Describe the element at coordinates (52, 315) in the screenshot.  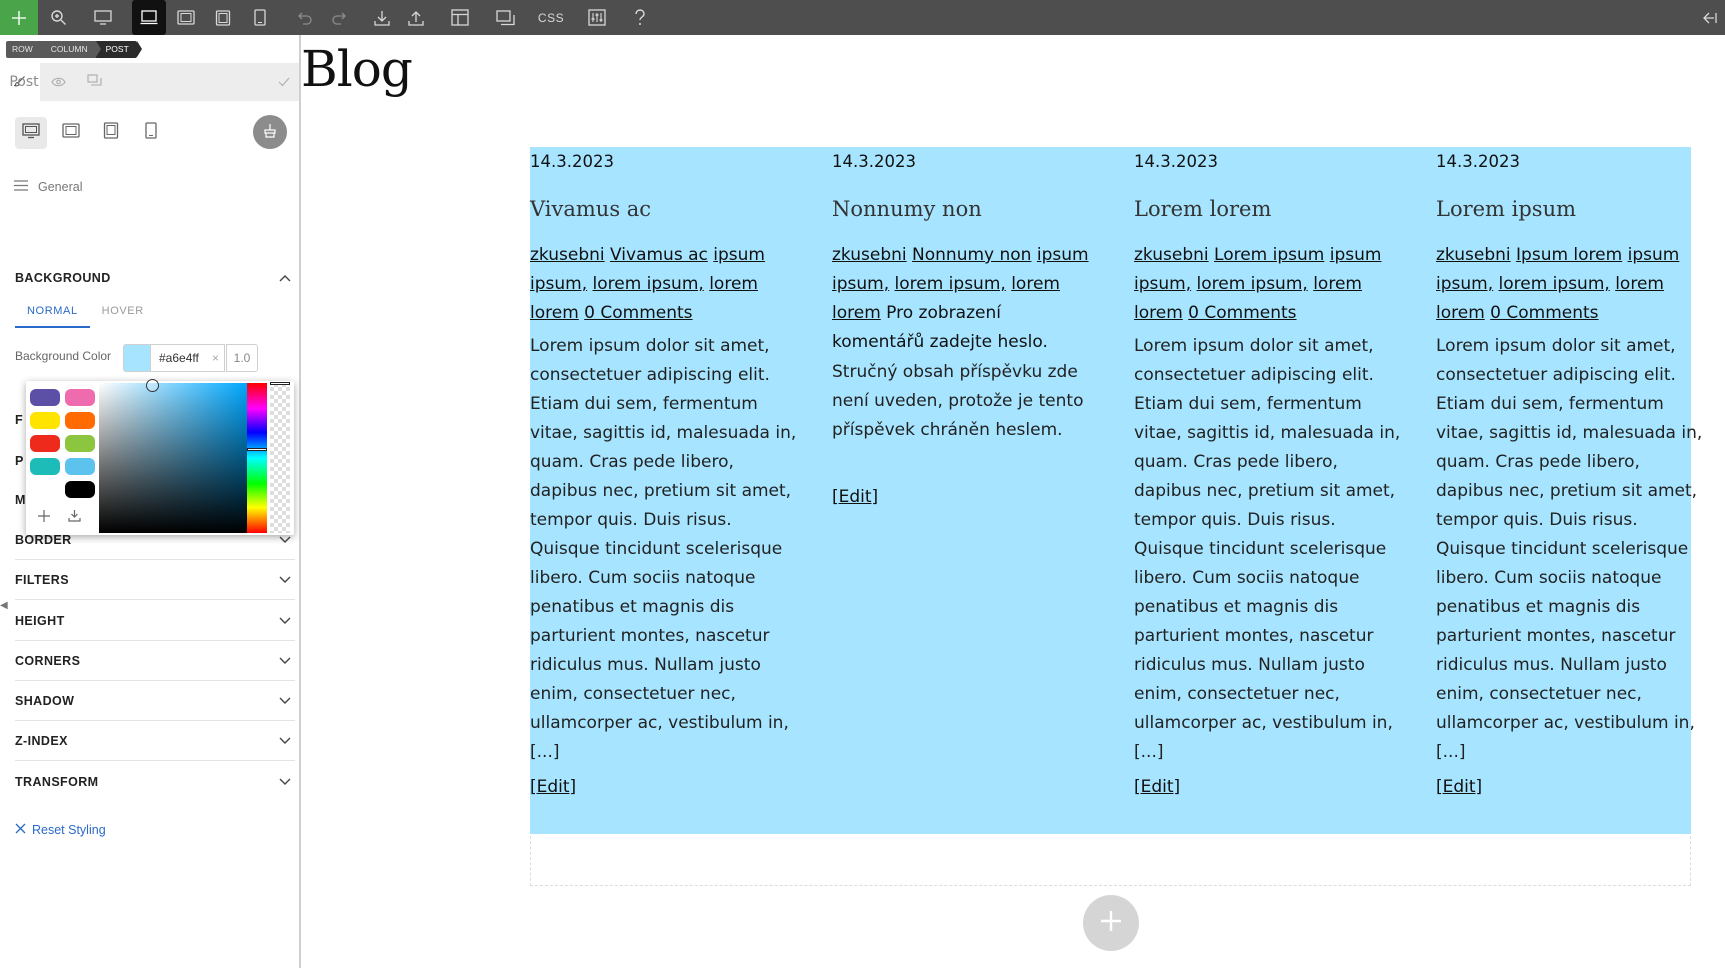
I see `state-tab-normal: NORMAL` at that location.